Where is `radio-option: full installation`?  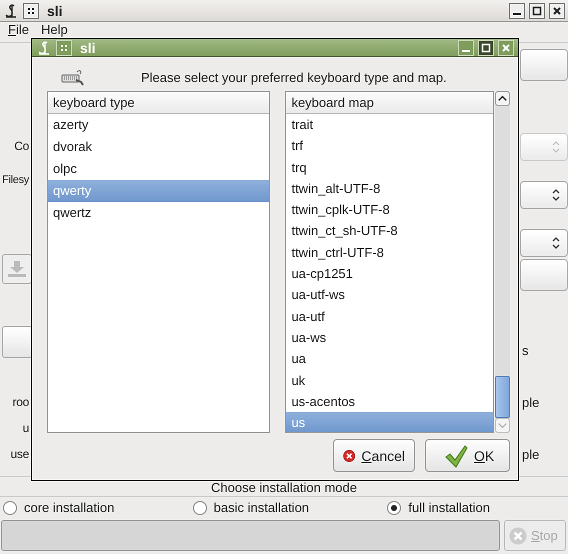 radio-option: full installation is located at coordinates (438, 507).